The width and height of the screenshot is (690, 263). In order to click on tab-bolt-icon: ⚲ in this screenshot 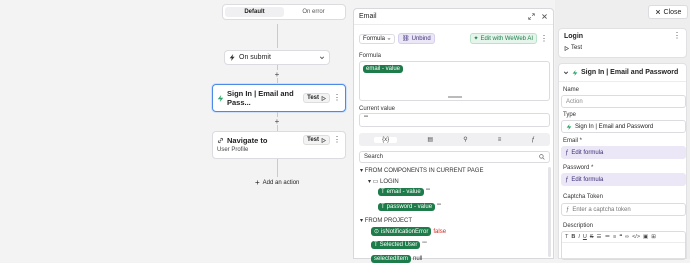, I will do `click(465, 139)`.